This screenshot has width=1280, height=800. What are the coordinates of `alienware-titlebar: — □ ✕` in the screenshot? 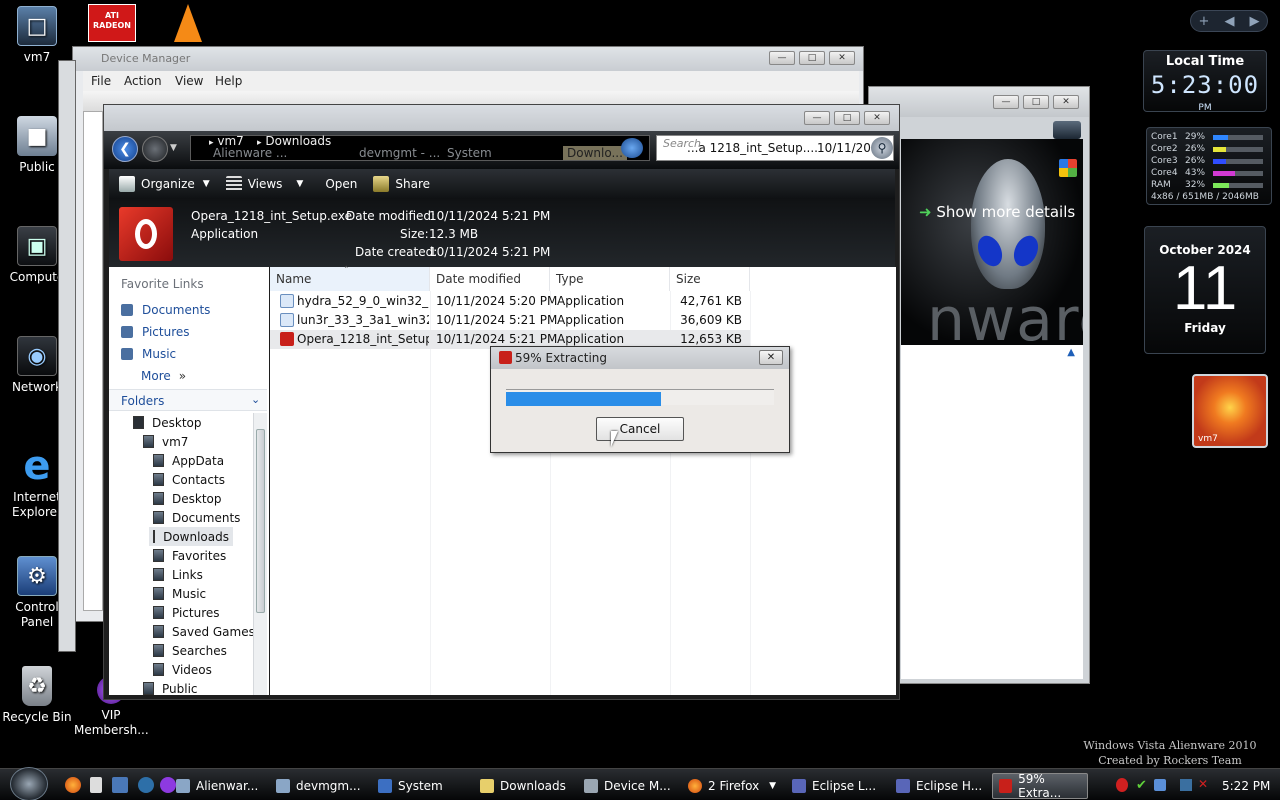 It's located at (979, 102).